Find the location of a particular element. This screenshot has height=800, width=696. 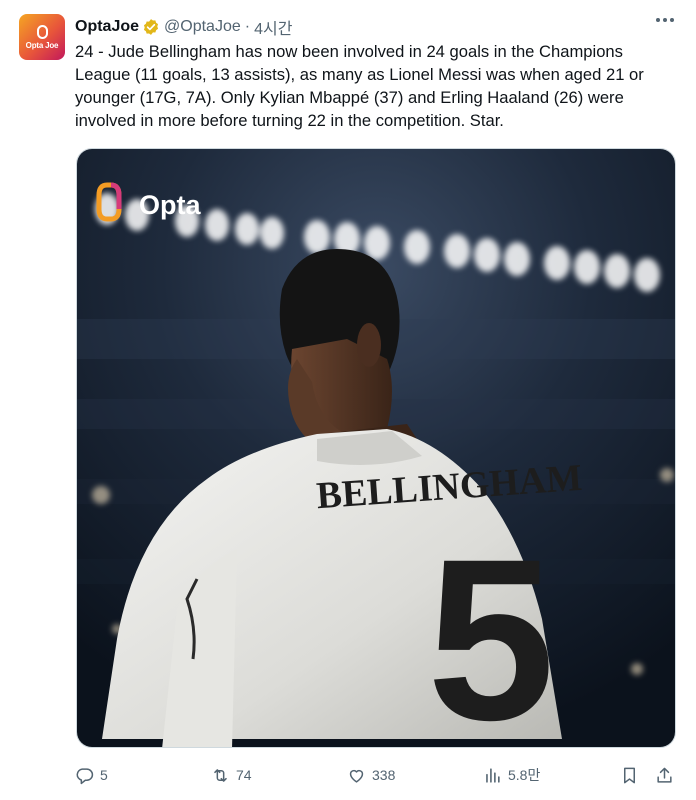

tweet-header: OptaJoe @OptaJoe · 4시간 is located at coordinates (183, 27).